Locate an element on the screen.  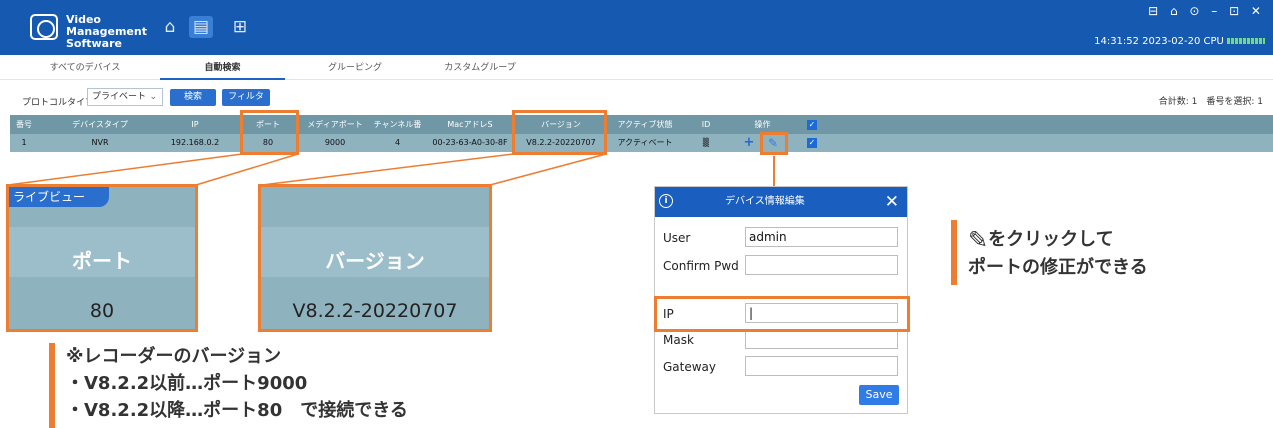
dialog-title: デバイス情報編集 is located at coordinates (765, 201).